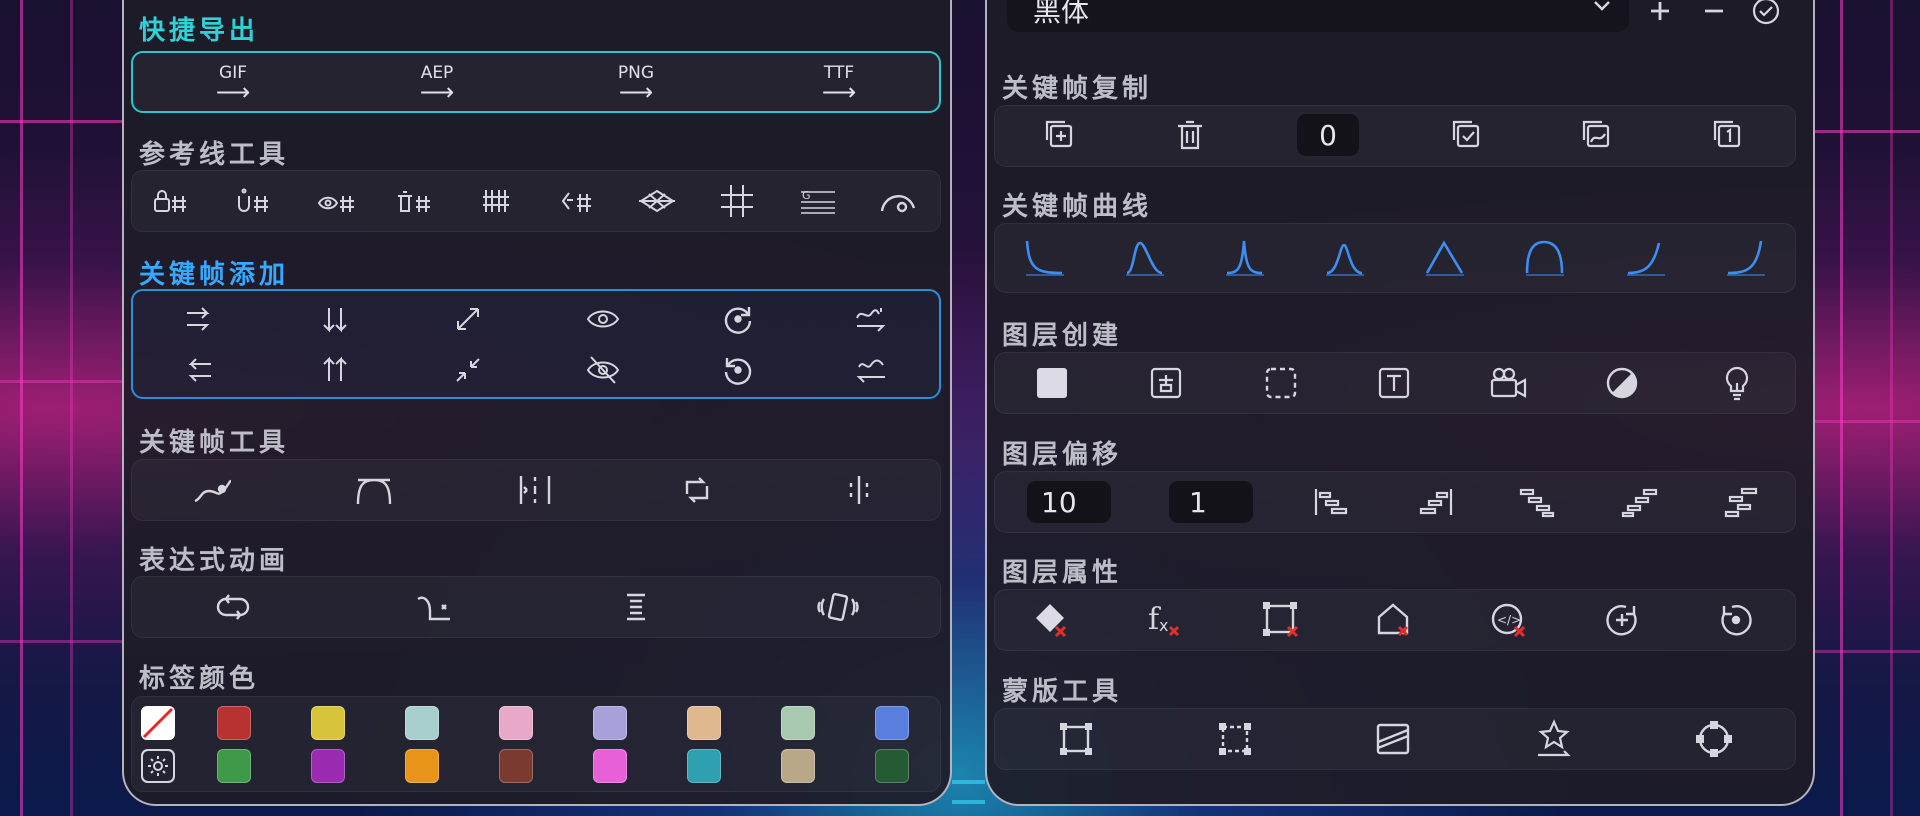  I want to click on text-layer-icon, so click(1394, 383).